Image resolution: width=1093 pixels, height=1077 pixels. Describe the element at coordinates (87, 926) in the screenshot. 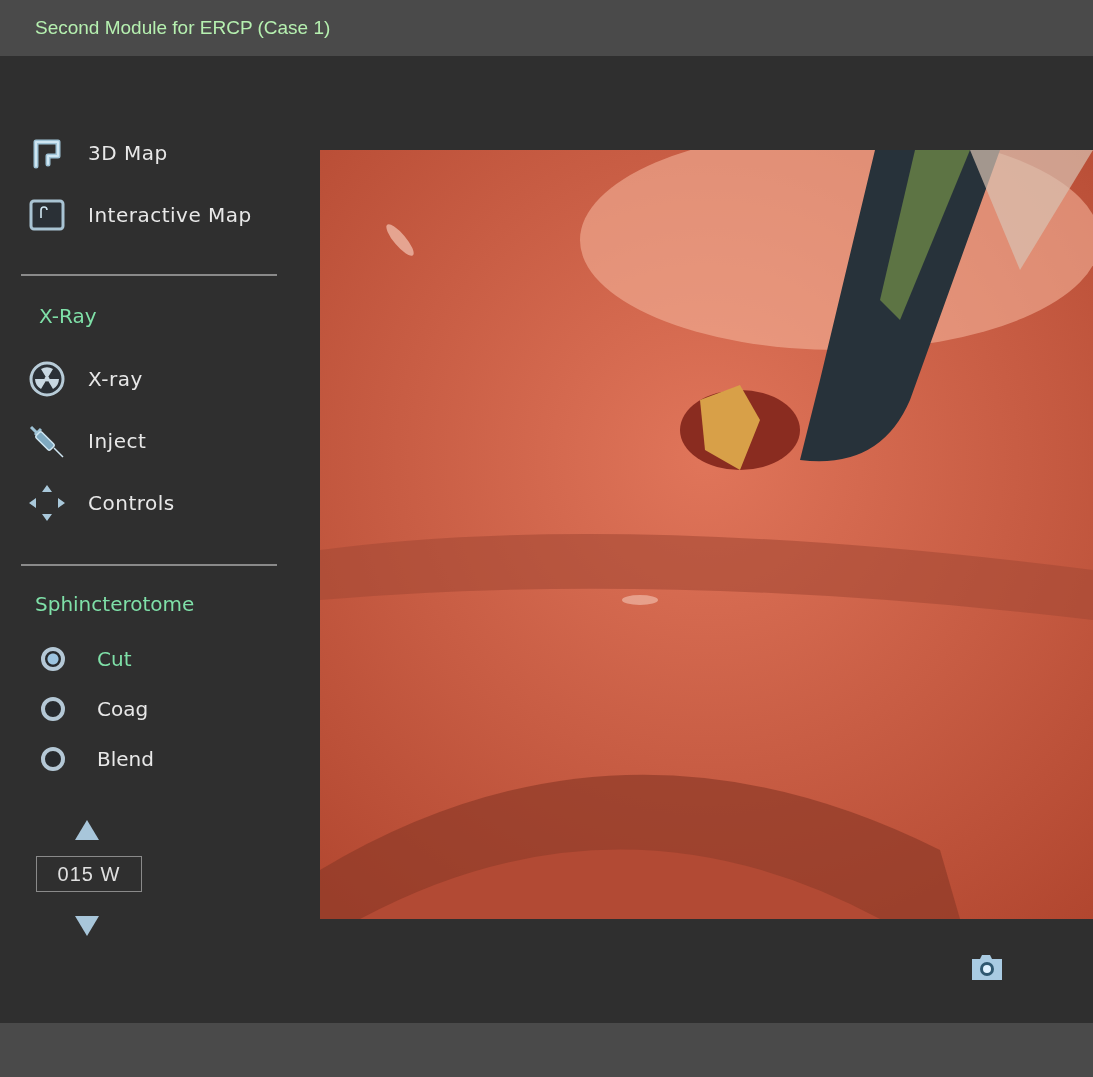

I see `down-arrow-icon` at that location.